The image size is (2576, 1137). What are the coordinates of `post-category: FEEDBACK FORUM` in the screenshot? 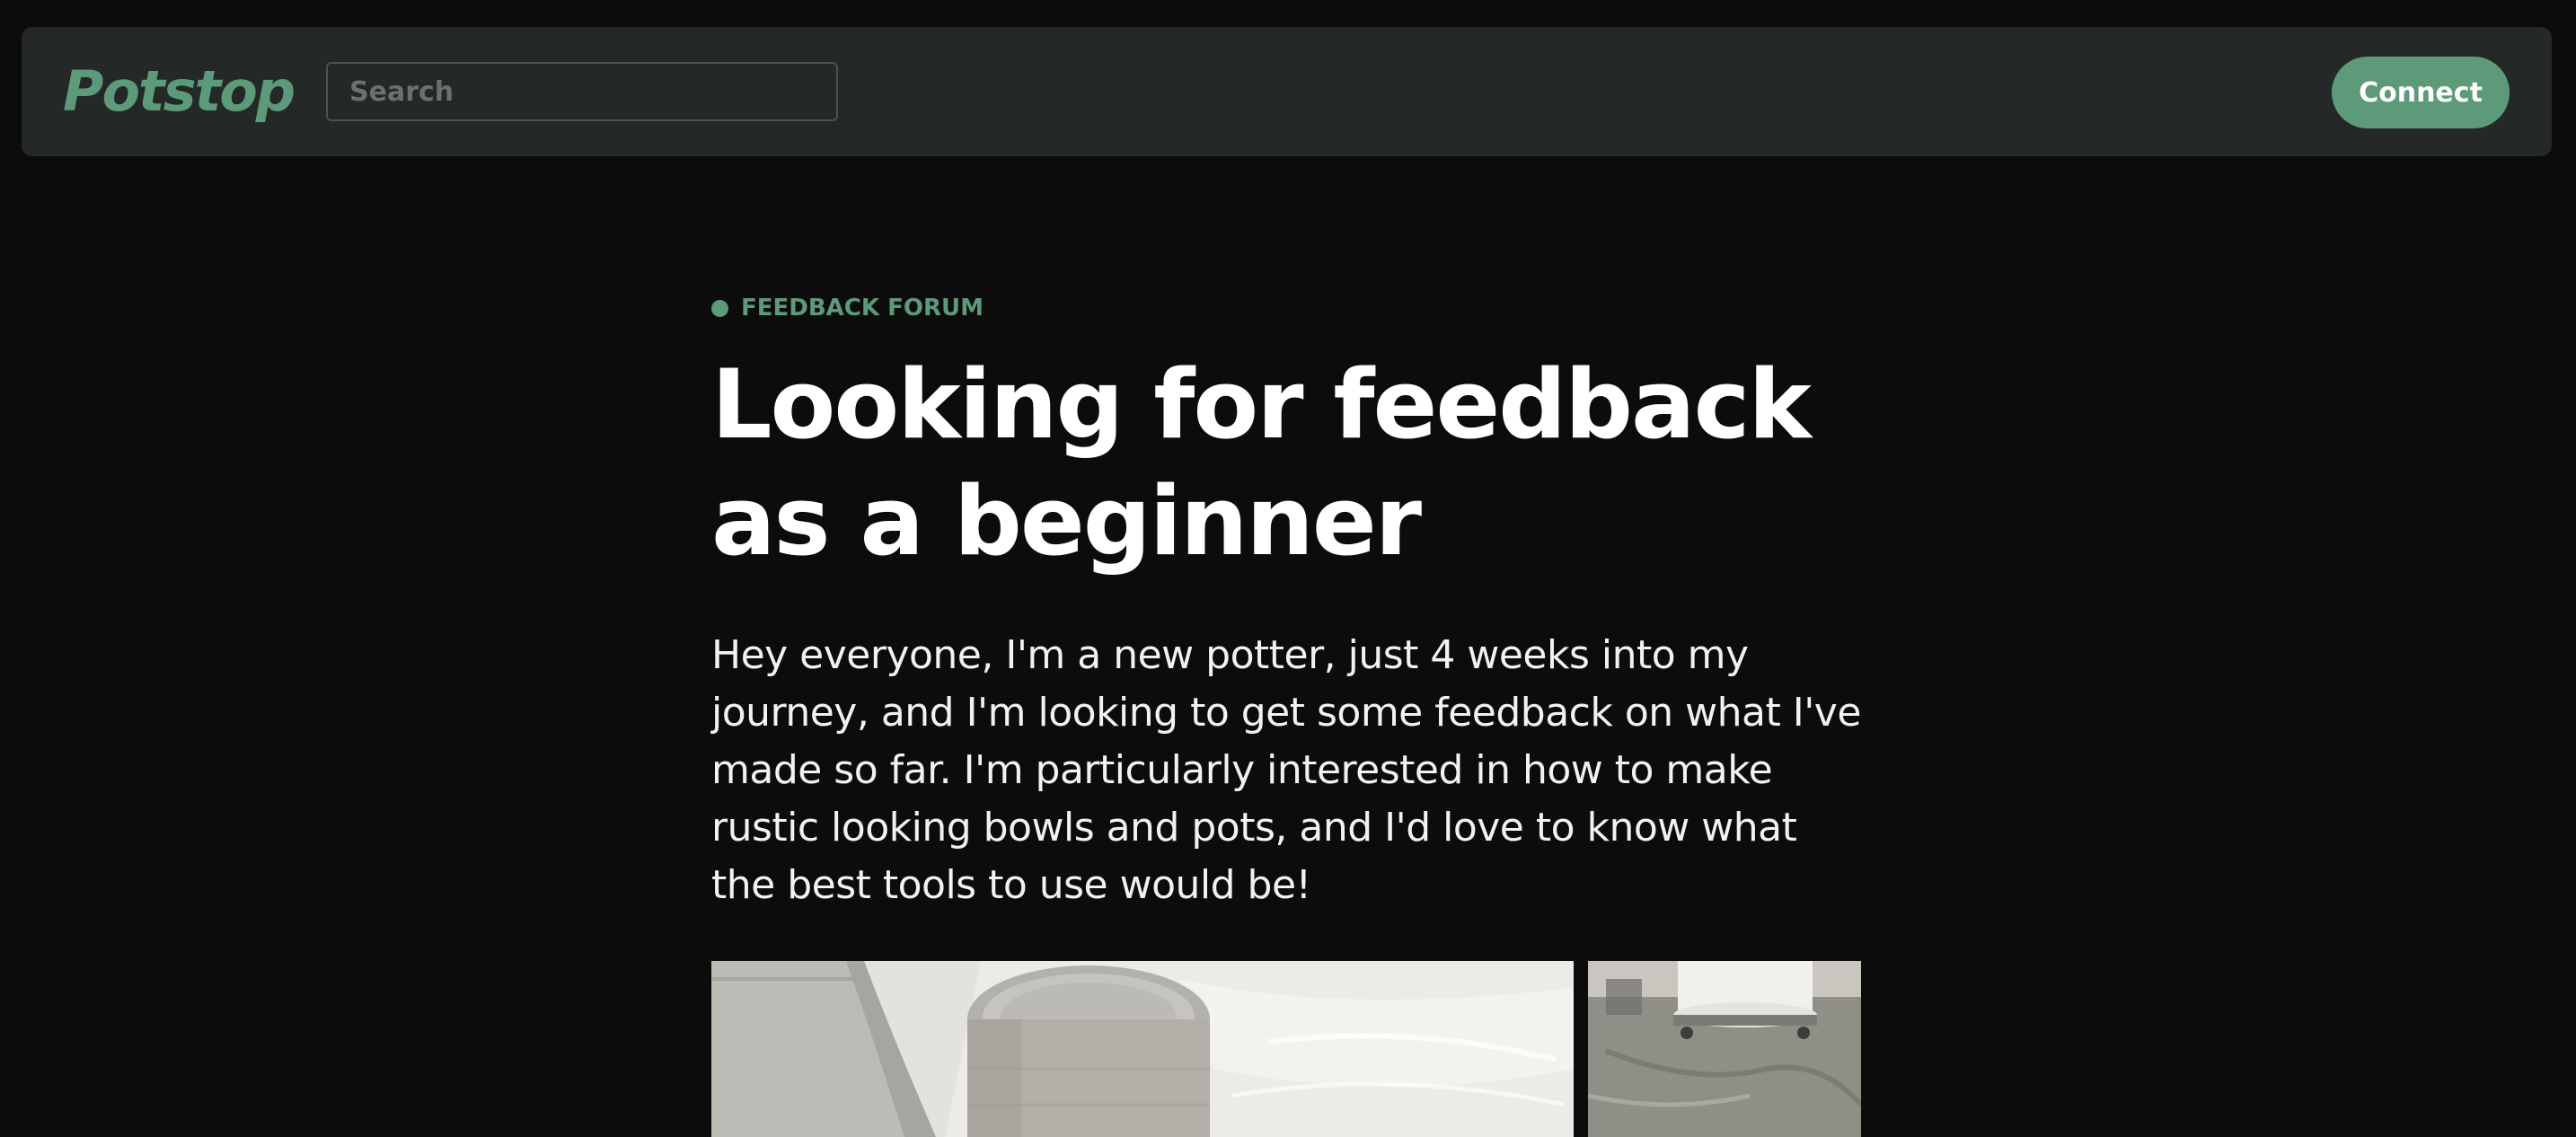 It's located at (1286, 308).